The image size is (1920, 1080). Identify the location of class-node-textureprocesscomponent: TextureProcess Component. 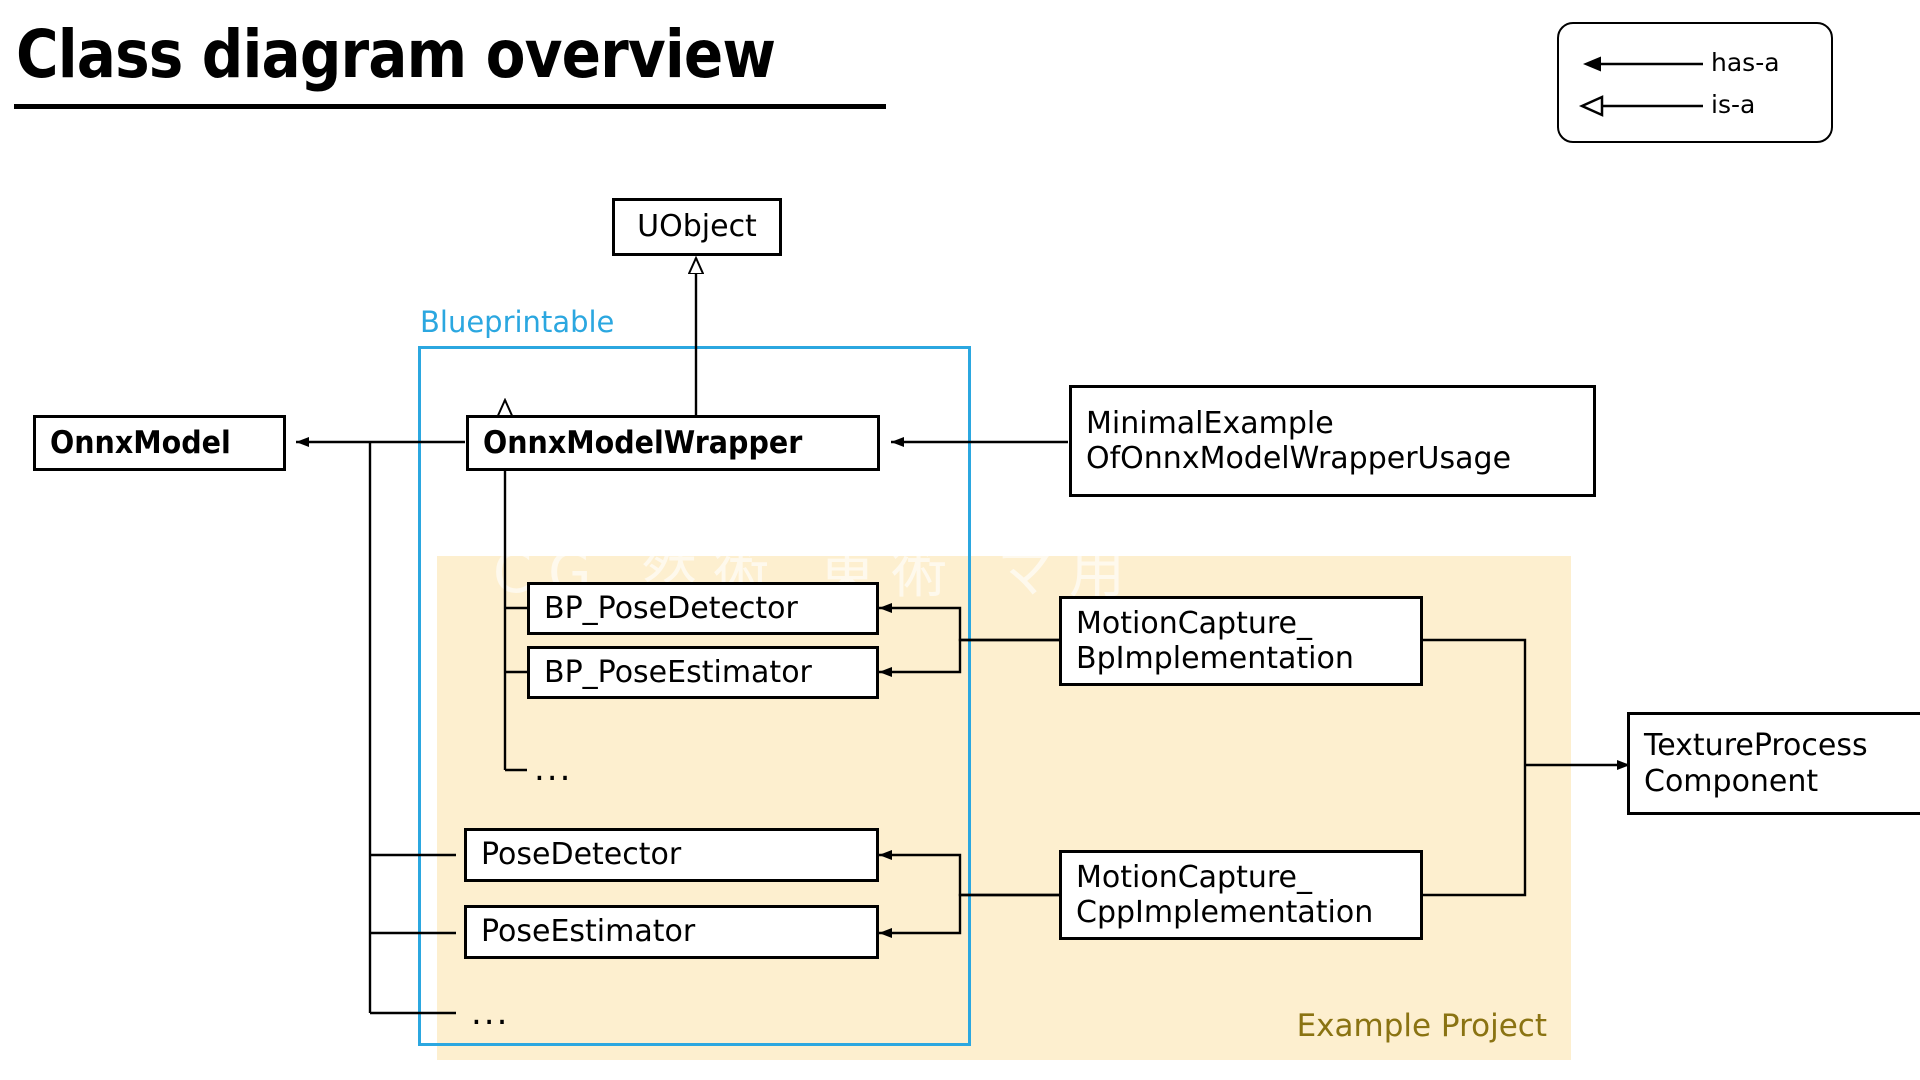
(1773, 763).